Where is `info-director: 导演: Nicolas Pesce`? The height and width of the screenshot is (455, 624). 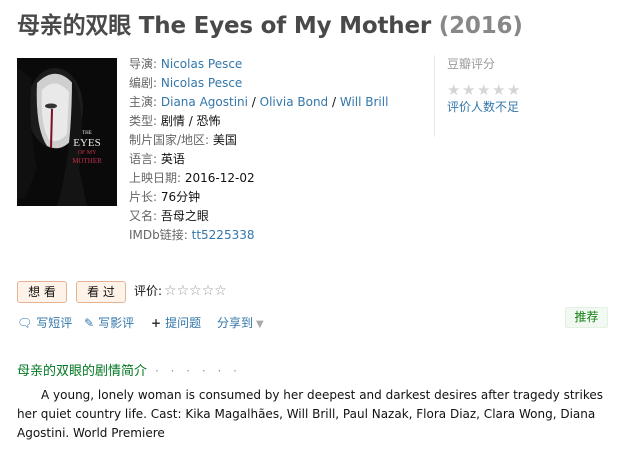
info-director: 导演: Nicolas Pesce is located at coordinates (258, 64).